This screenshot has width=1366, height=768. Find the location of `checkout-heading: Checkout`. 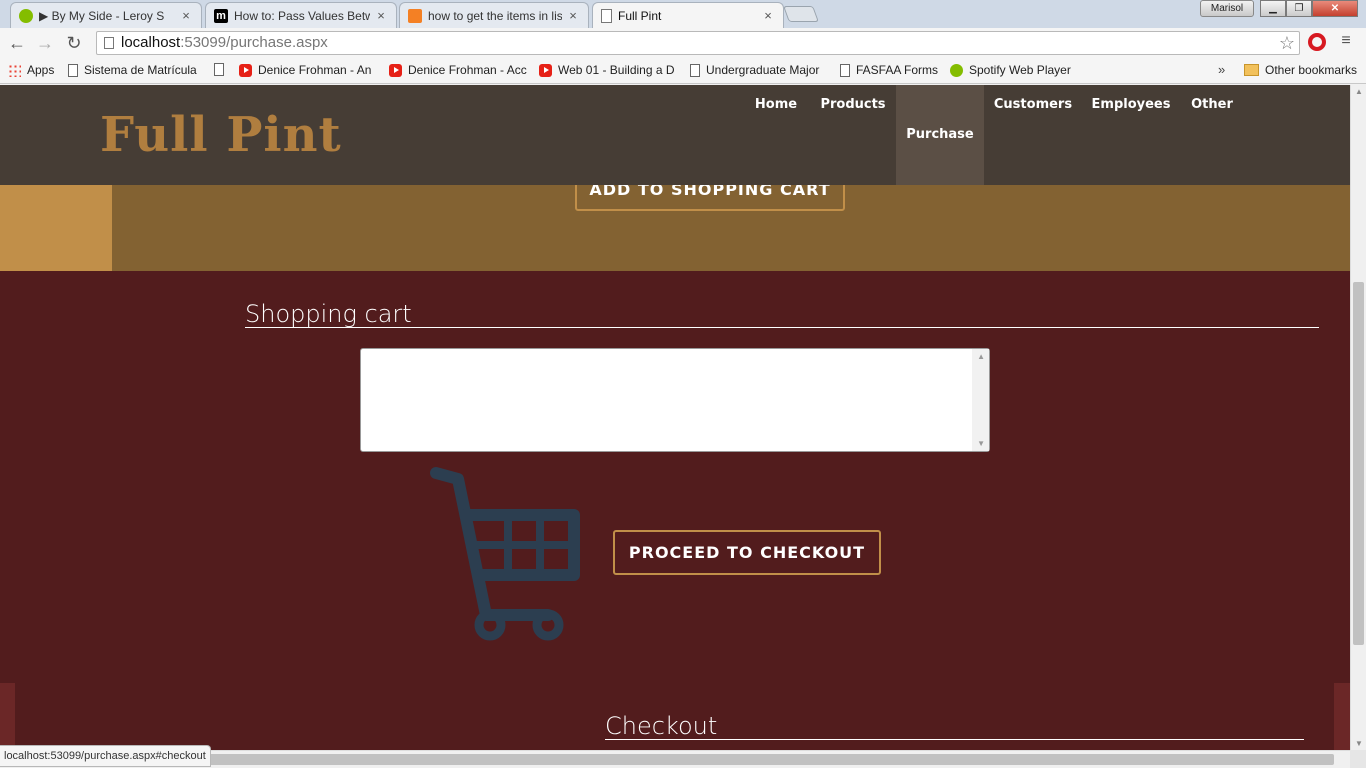

checkout-heading: Checkout is located at coordinates (954, 726).